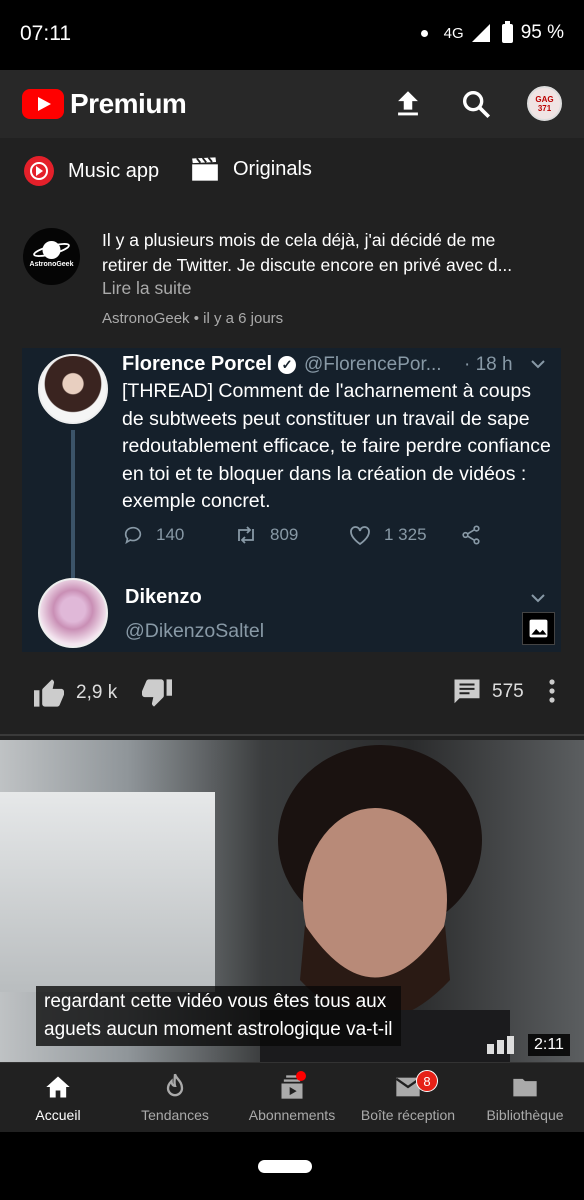 The width and height of the screenshot is (584, 1200). I want to click on more-vert-icon, so click(552, 691).